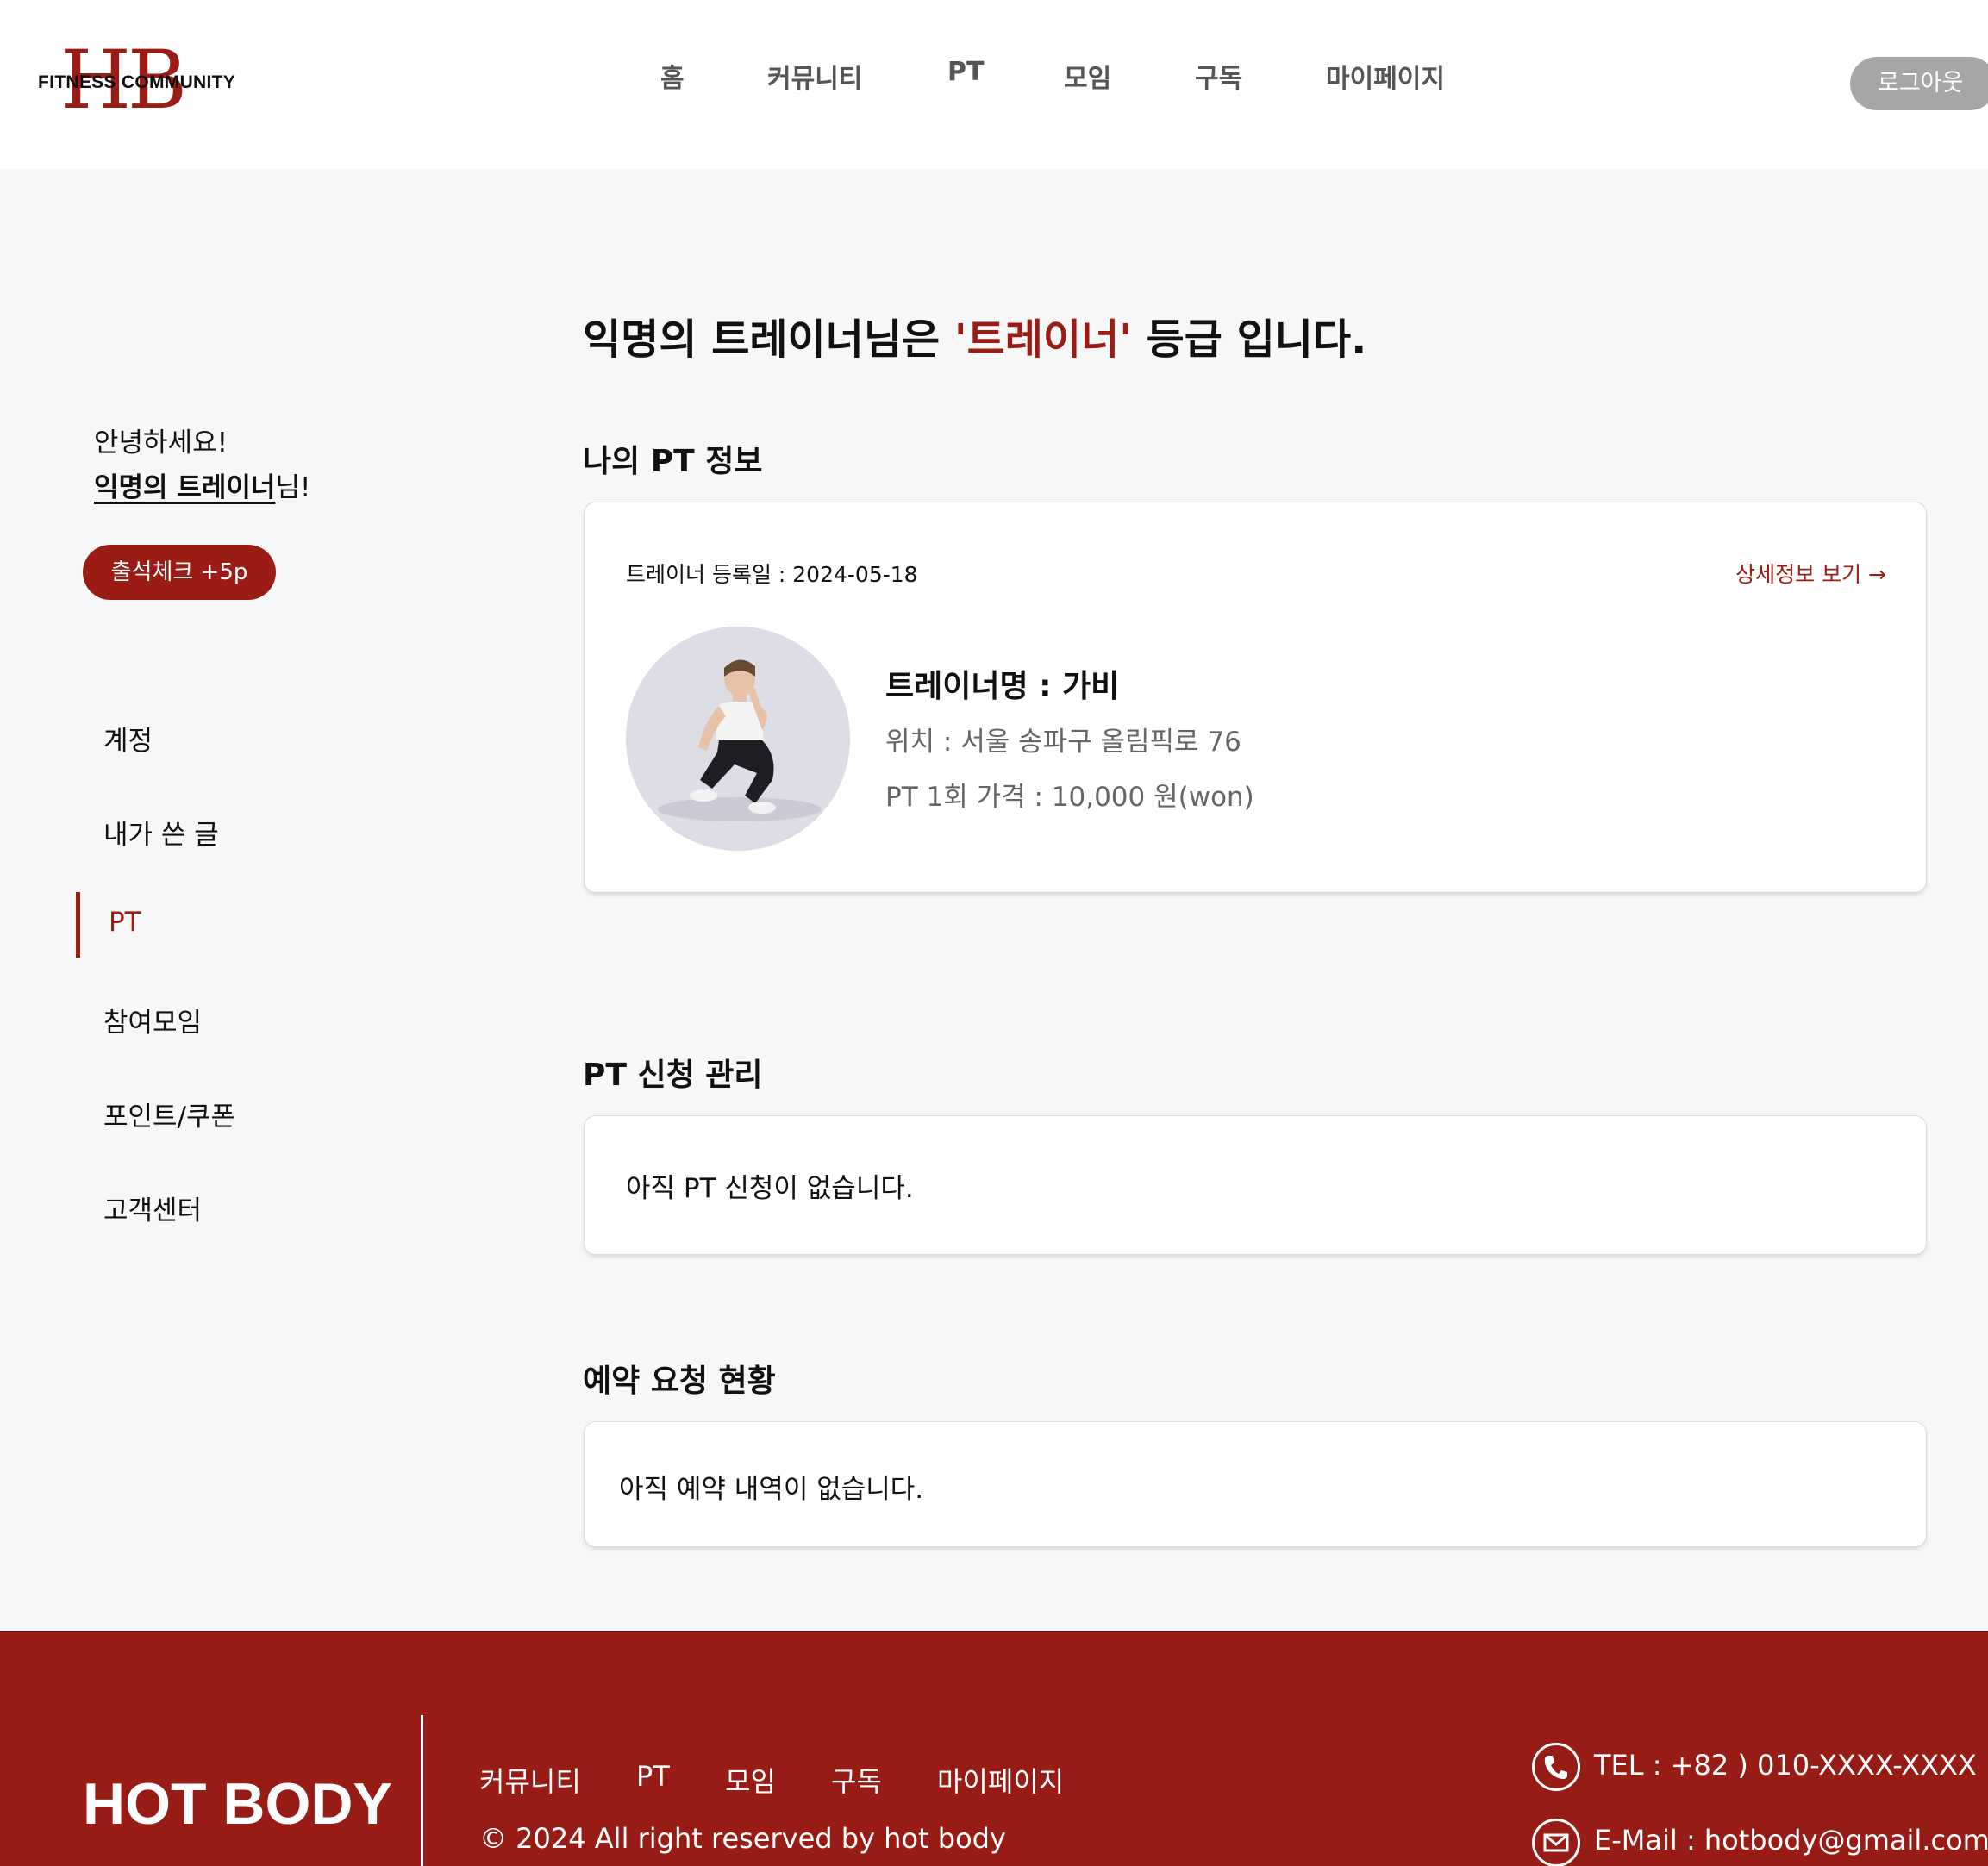  What do you see at coordinates (1556, 1842) in the screenshot?
I see `mail-icon` at bounding box center [1556, 1842].